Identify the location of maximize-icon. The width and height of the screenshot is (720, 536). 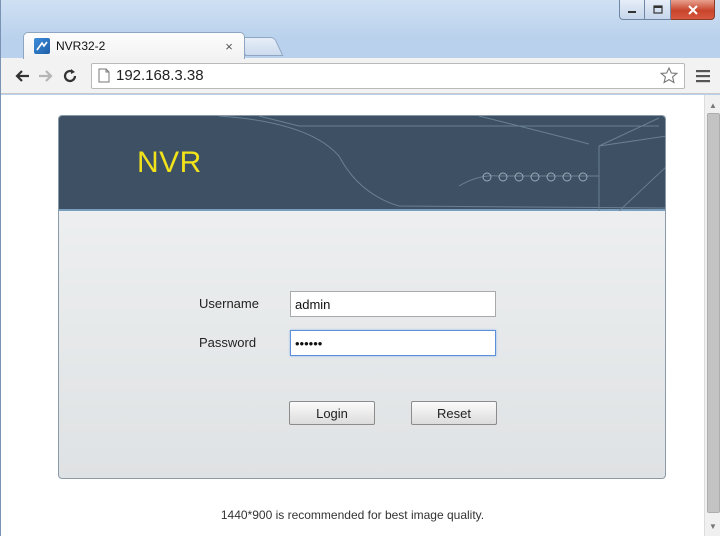
(657, 9).